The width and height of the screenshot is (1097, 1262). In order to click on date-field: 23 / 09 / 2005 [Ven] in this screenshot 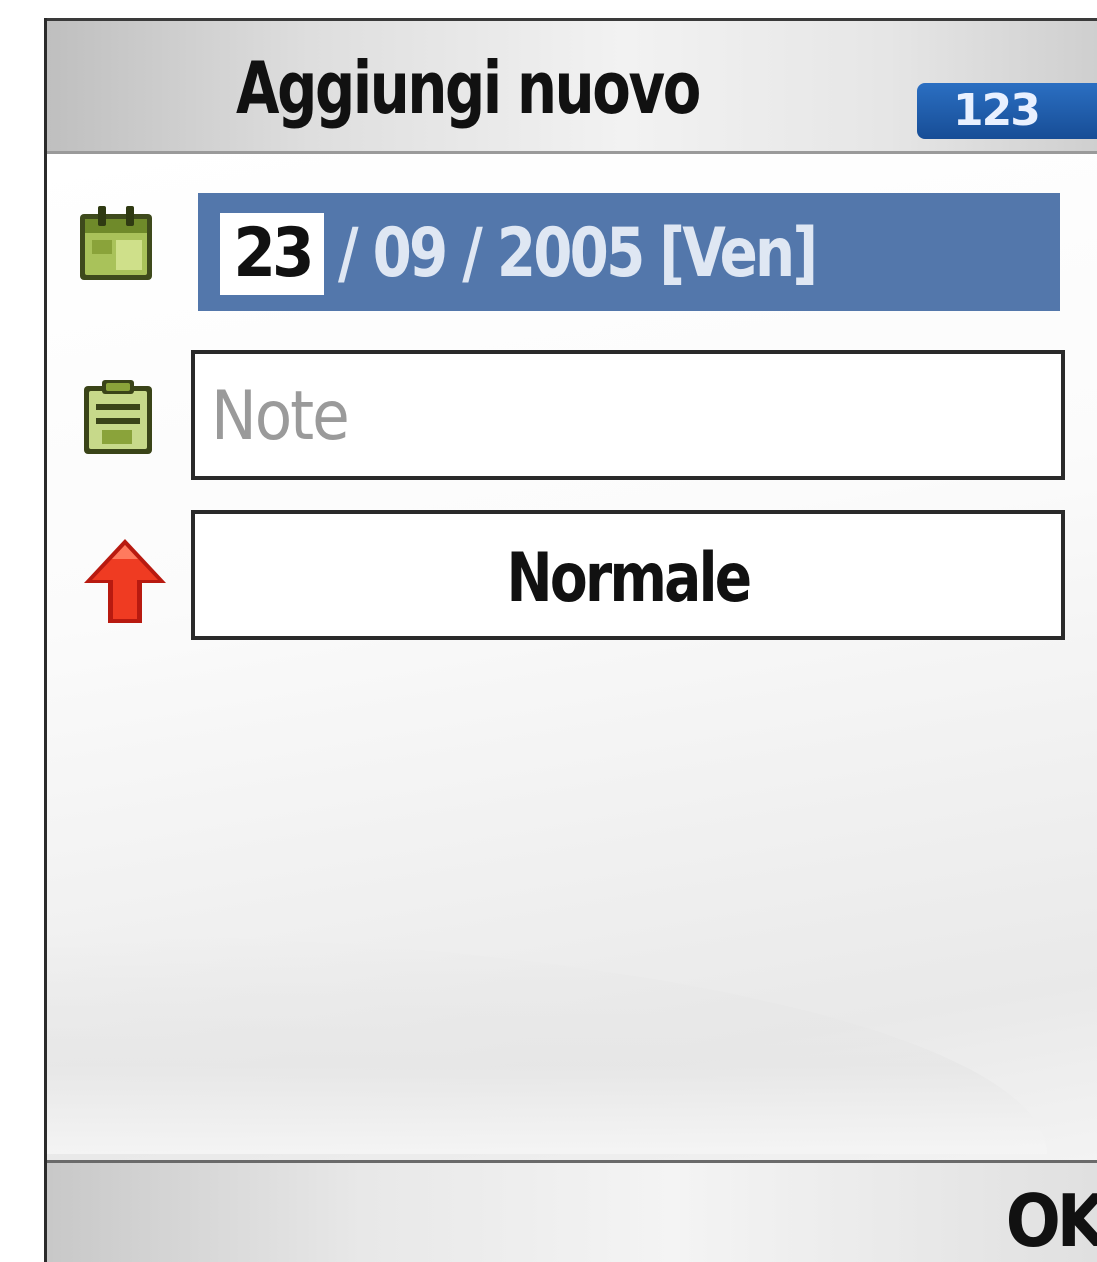, I will do `click(629, 252)`.